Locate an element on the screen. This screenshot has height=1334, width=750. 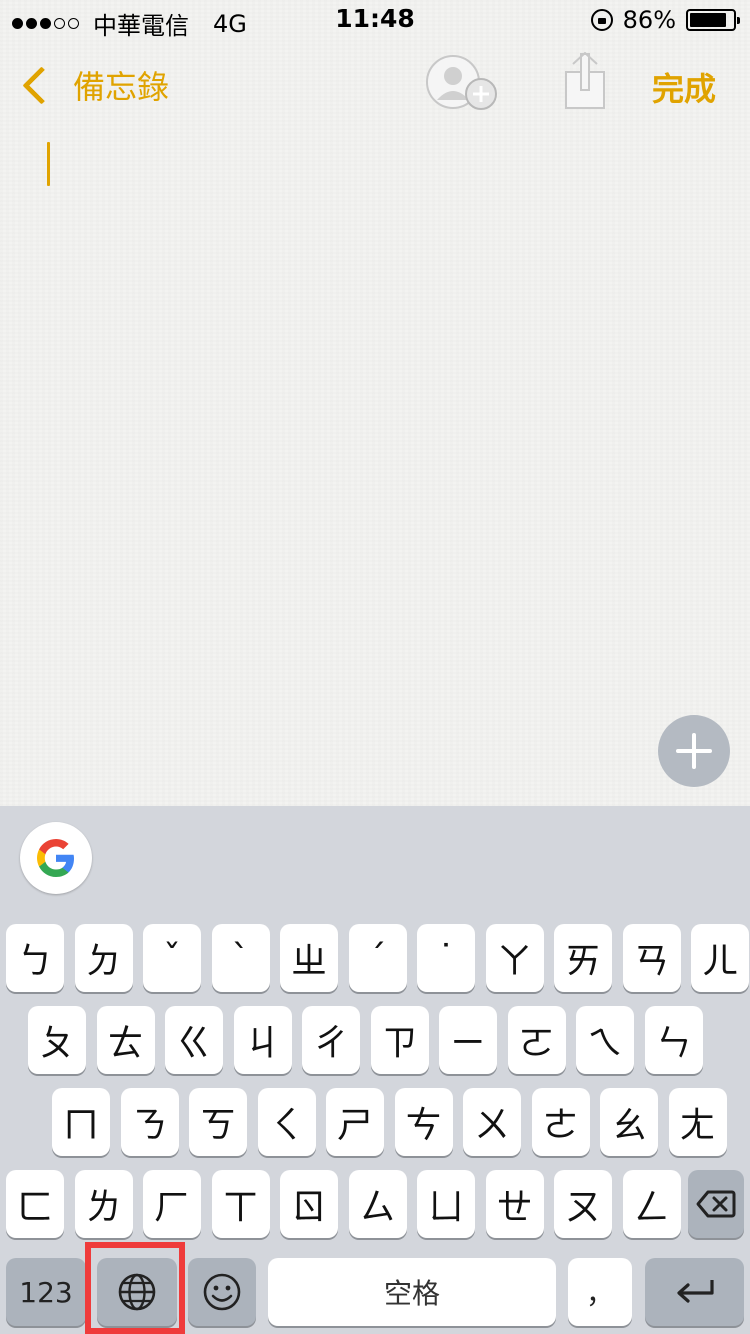
battery-percent: 86% is located at coordinates (649, 20).